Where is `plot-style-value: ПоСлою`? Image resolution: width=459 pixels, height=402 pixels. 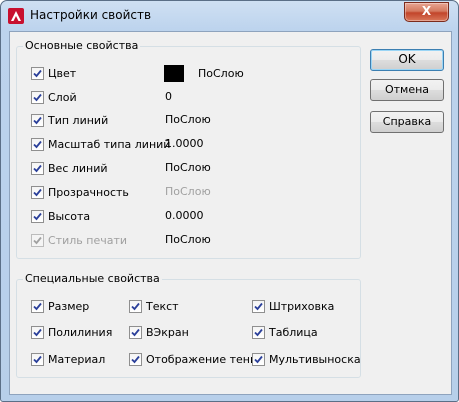
plot-style-value: ПоСлою is located at coordinates (188, 239).